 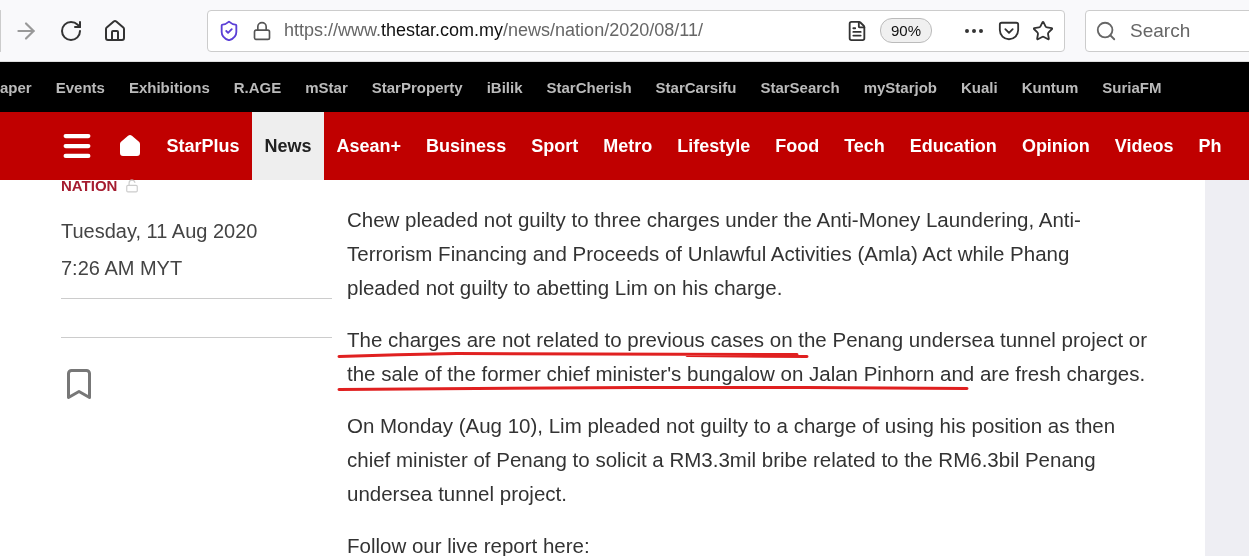 What do you see at coordinates (589, 87) in the screenshot?
I see `top-link: StarCherish` at bounding box center [589, 87].